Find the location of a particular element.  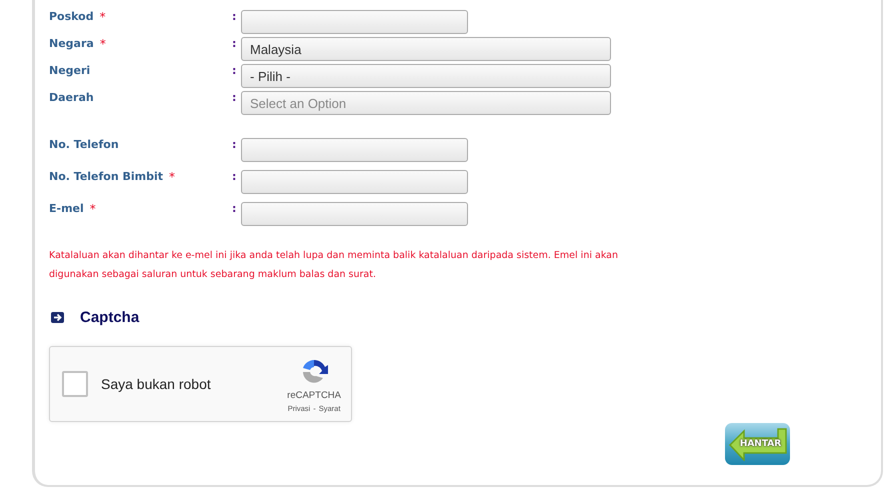

field-label: No. Telefon Bimbit is located at coordinates (106, 177).